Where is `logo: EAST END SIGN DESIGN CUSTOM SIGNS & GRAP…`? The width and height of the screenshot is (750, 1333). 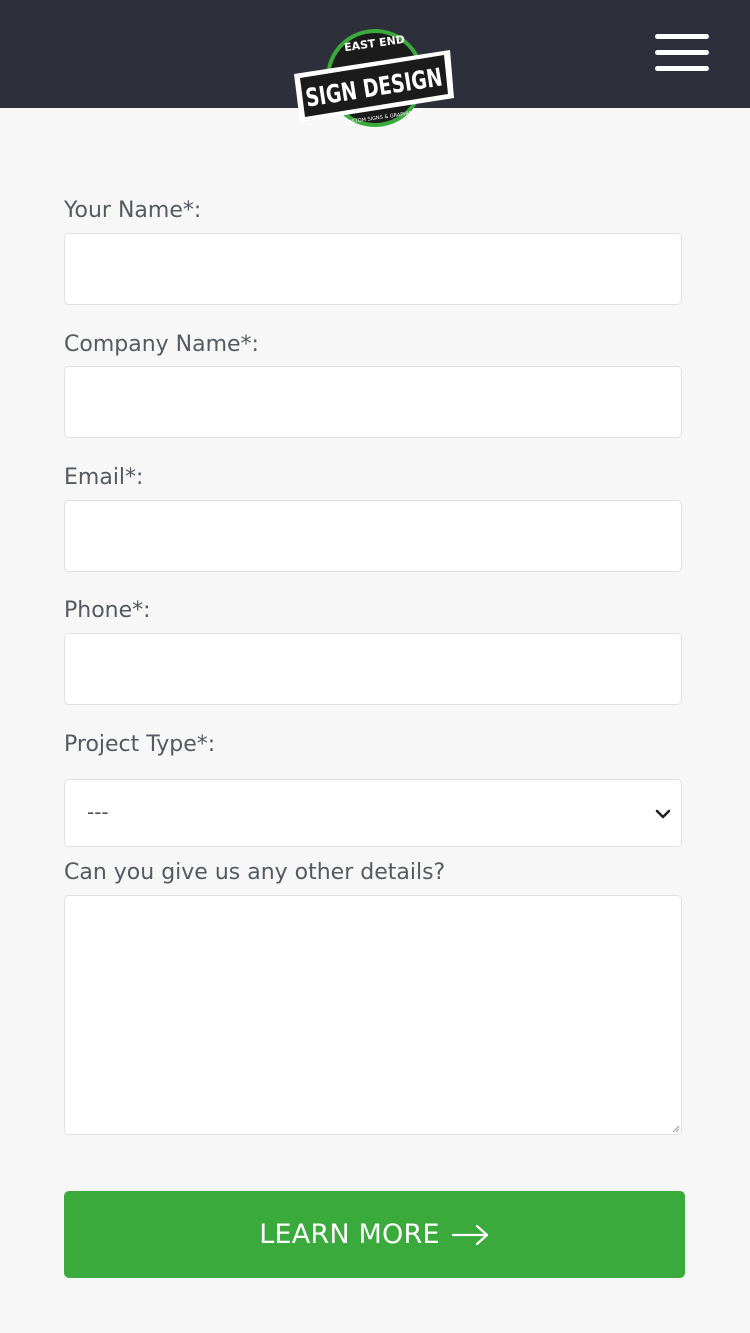 logo: EAST END SIGN DESIGN CUSTOM SIGNS & GRAP… is located at coordinates (375, 81).